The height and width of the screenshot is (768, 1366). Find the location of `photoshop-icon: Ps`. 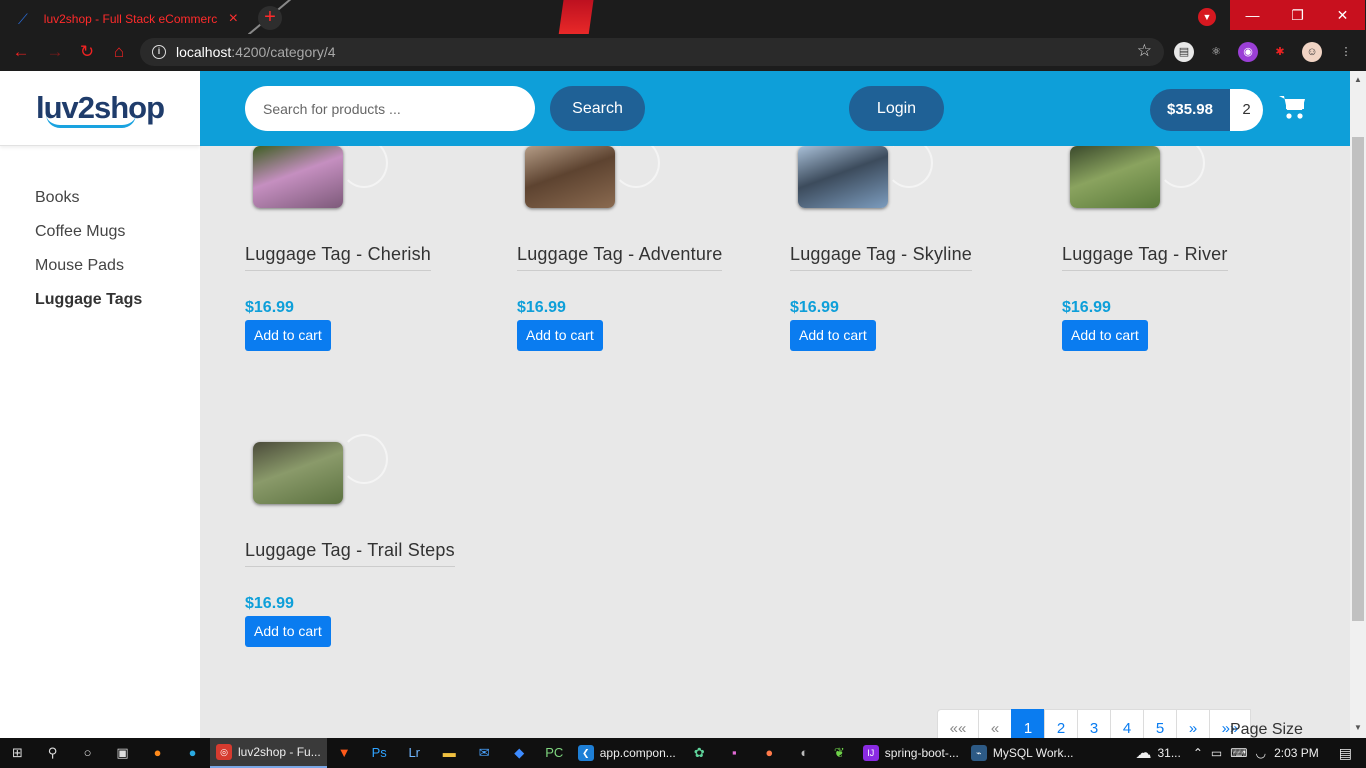

photoshop-icon: Ps is located at coordinates (379, 753).